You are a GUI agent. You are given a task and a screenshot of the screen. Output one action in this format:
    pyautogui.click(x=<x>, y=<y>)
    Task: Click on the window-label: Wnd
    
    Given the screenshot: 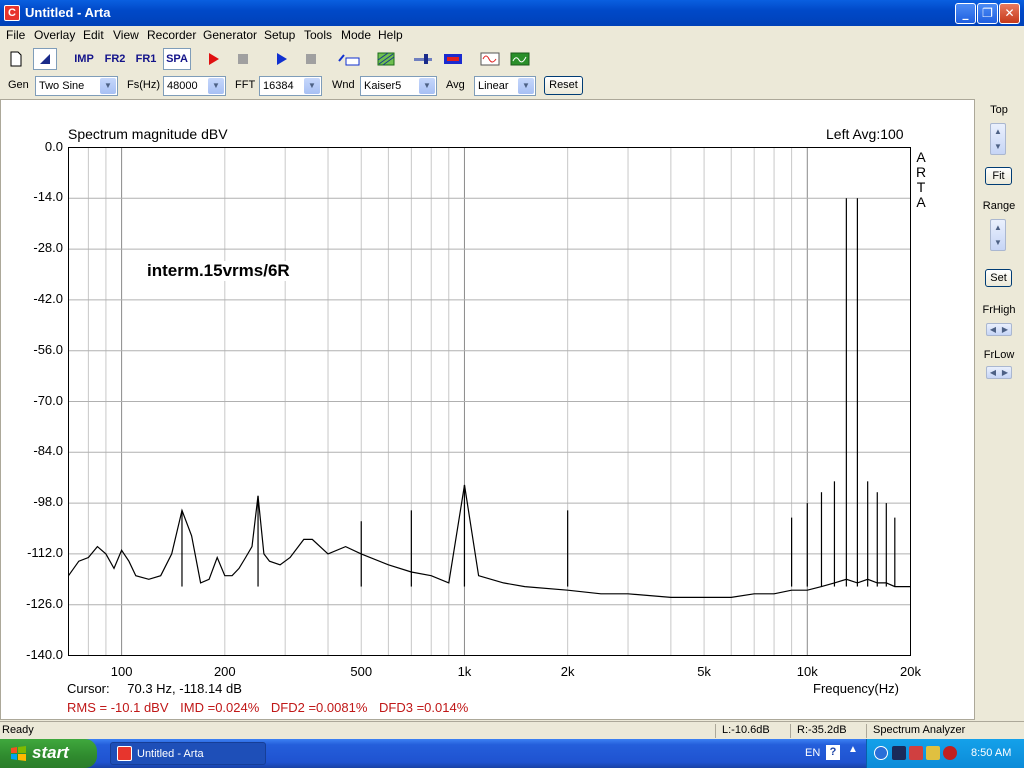 What is the action you would take?
    pyautogui.click(x=343, y=85)
    